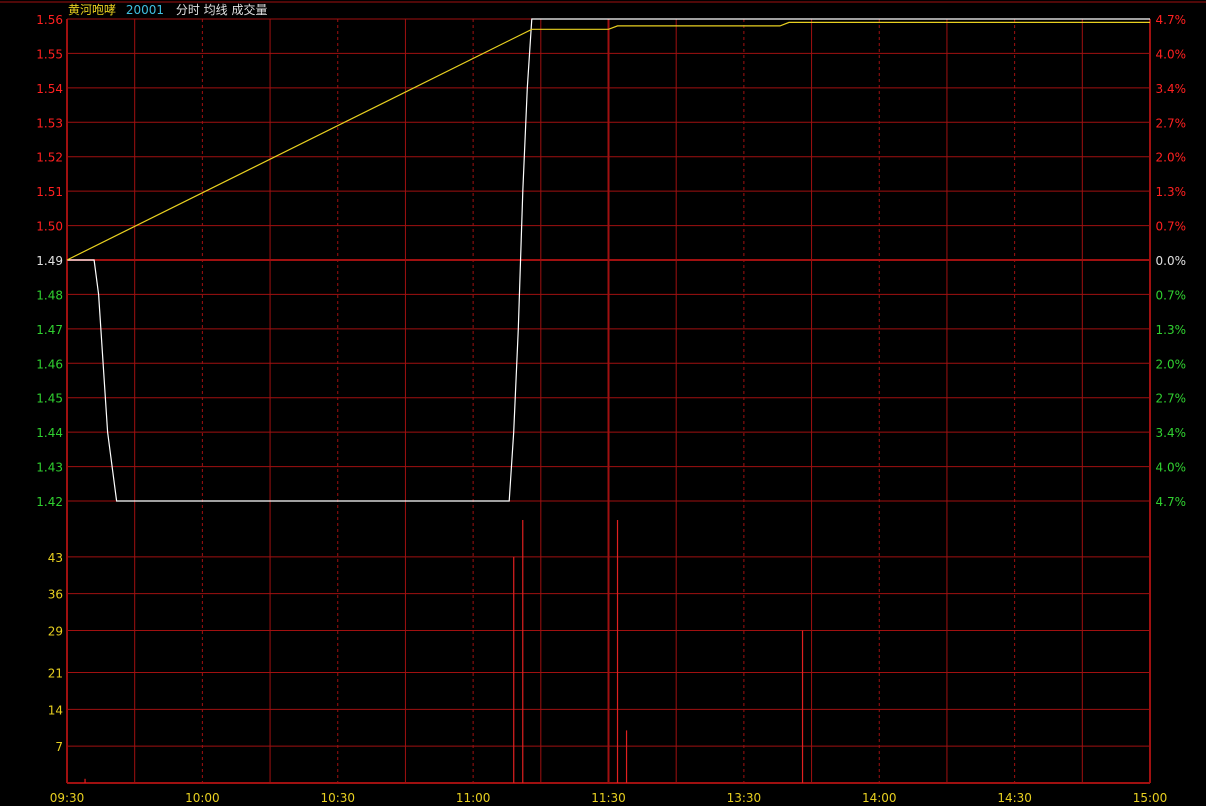  What do you see at coordinates (55, 631) in the screenshot?
I see `volume-tick-label: 29` at bounding box center [55, 631].